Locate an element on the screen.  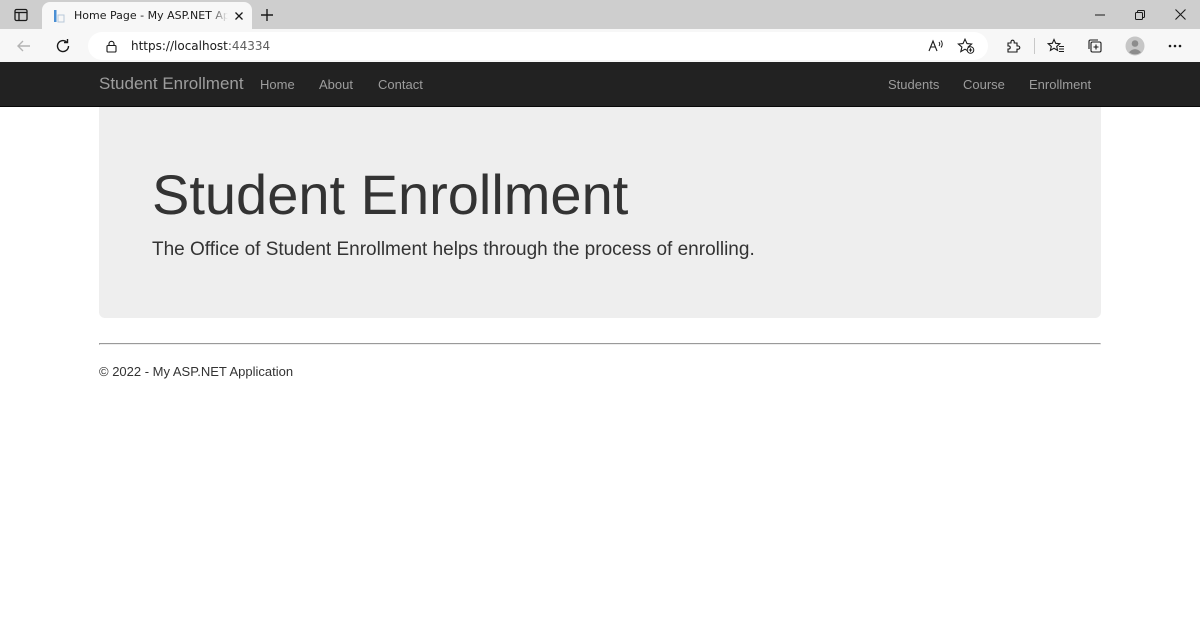
nav-course: Course is located at coordinates (984, 84).